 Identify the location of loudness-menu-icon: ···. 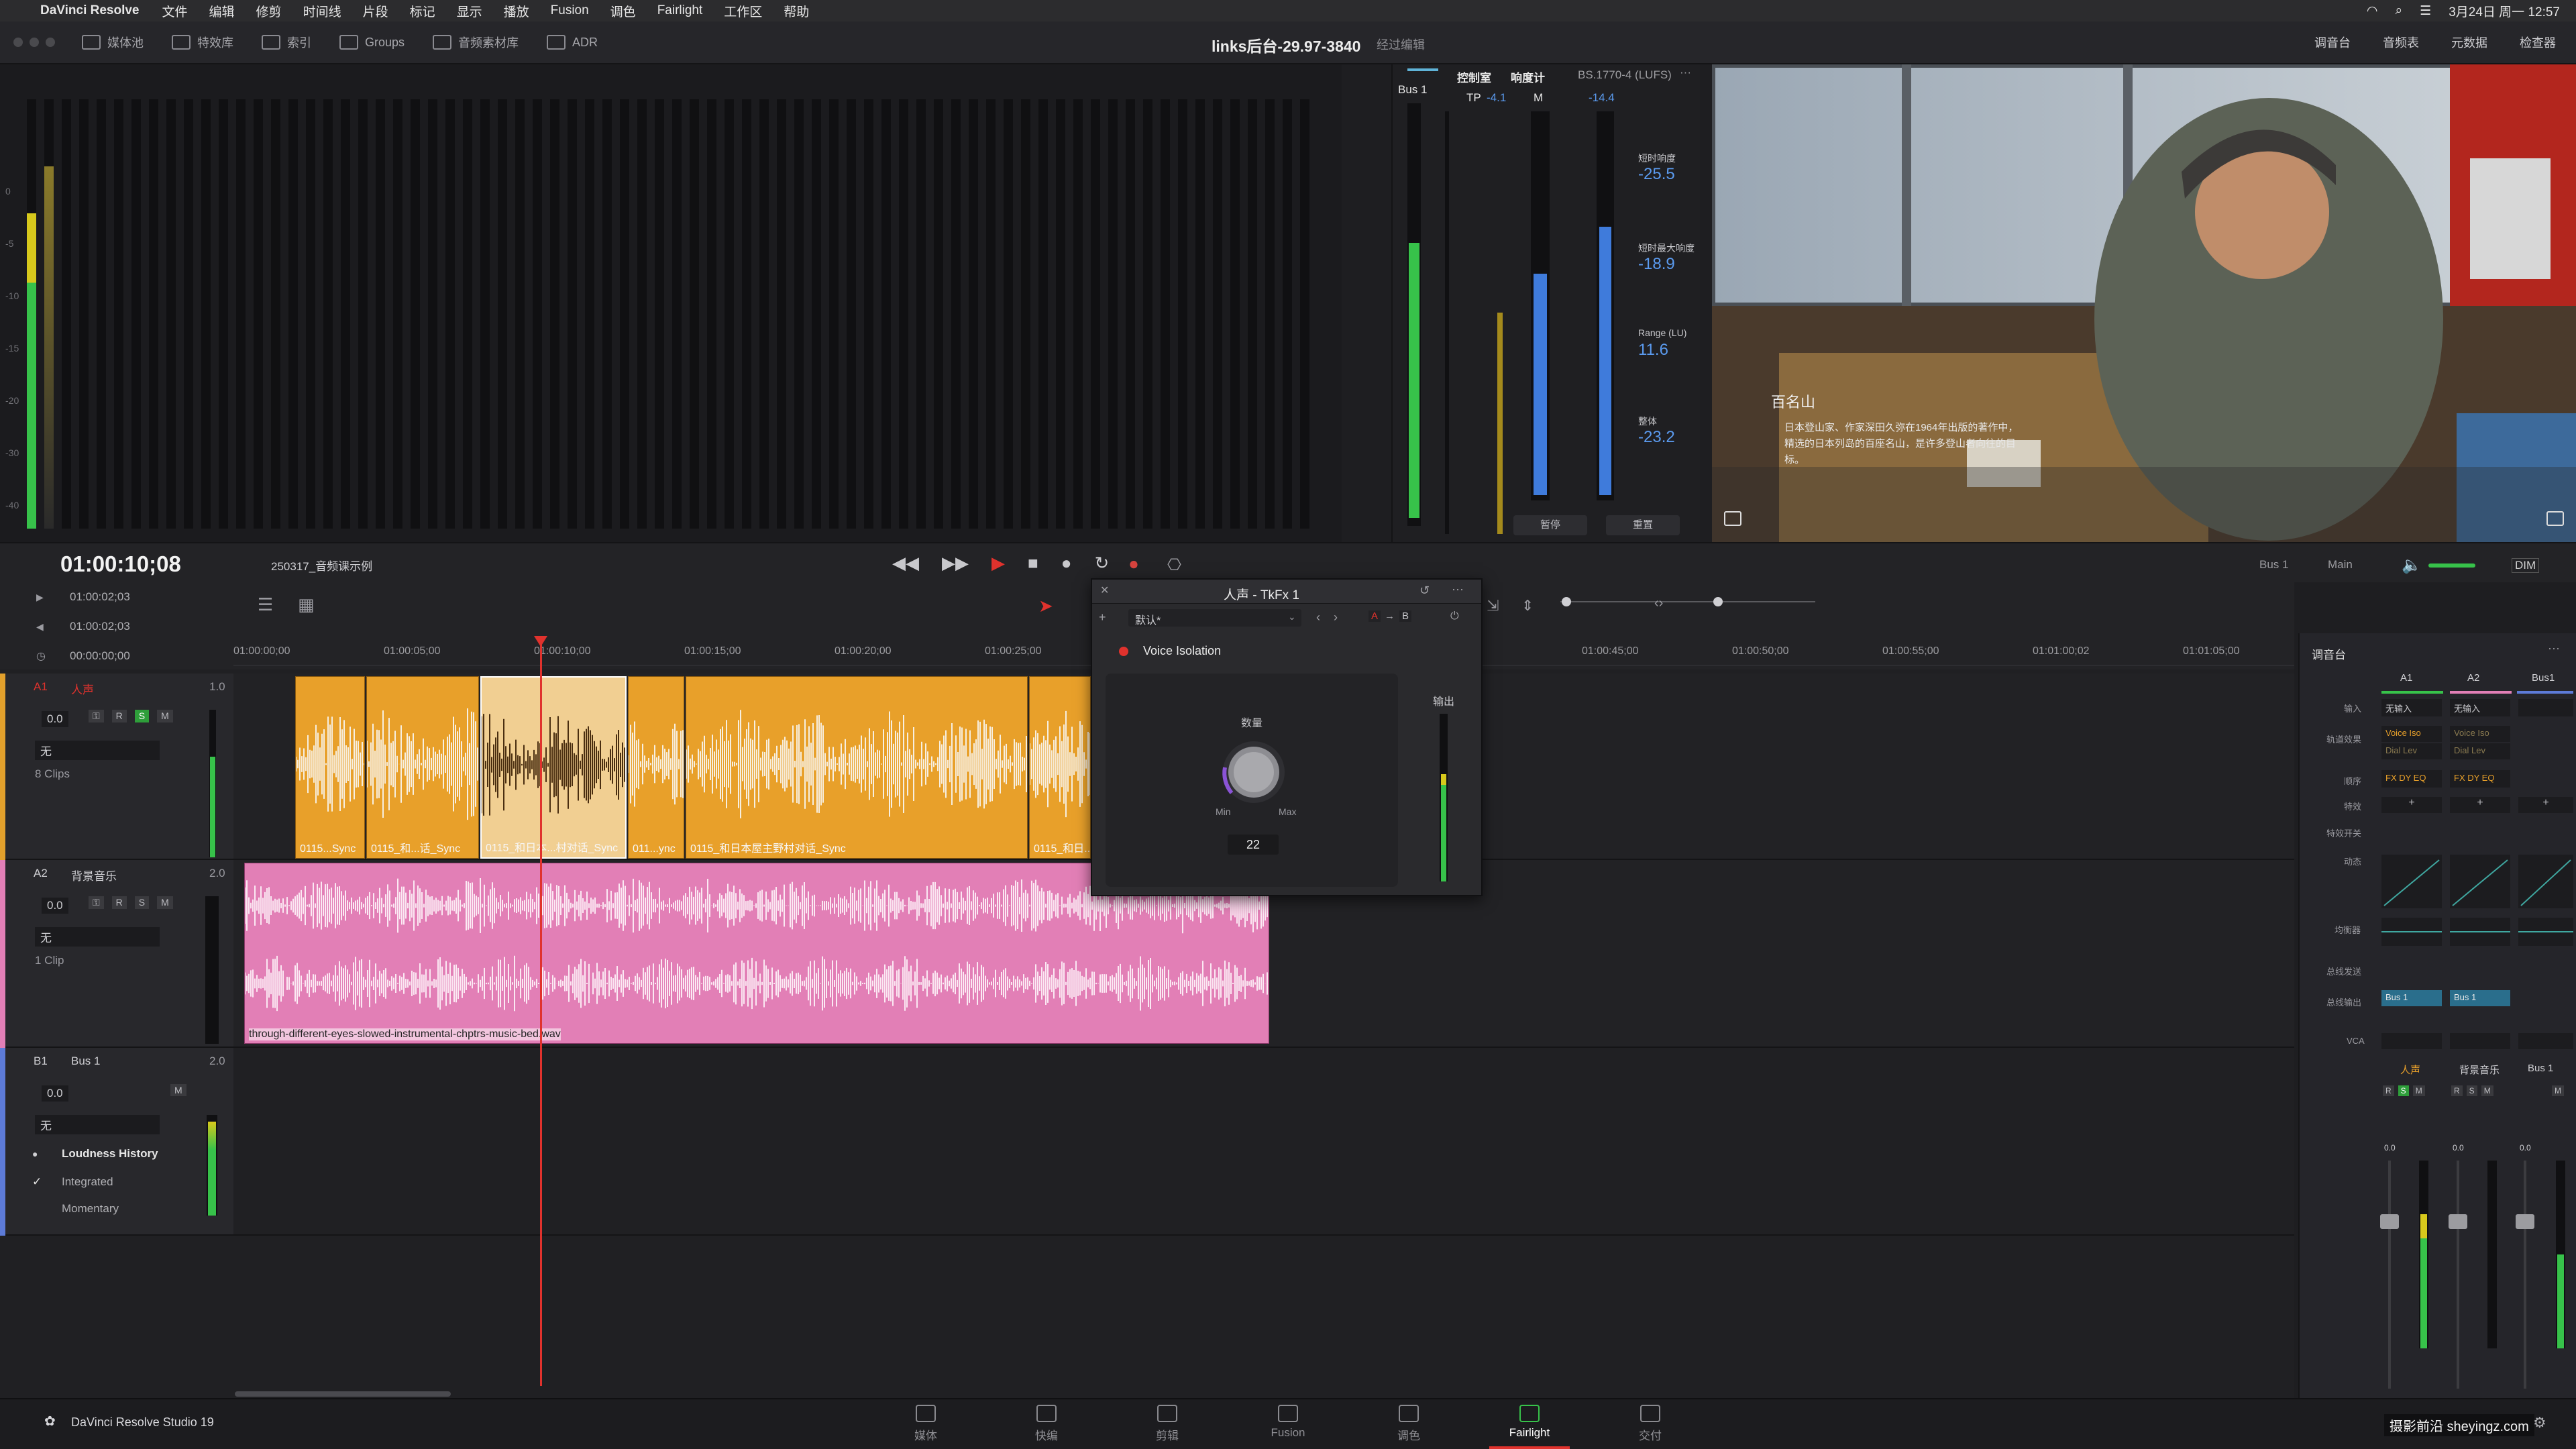
(1685, 72).